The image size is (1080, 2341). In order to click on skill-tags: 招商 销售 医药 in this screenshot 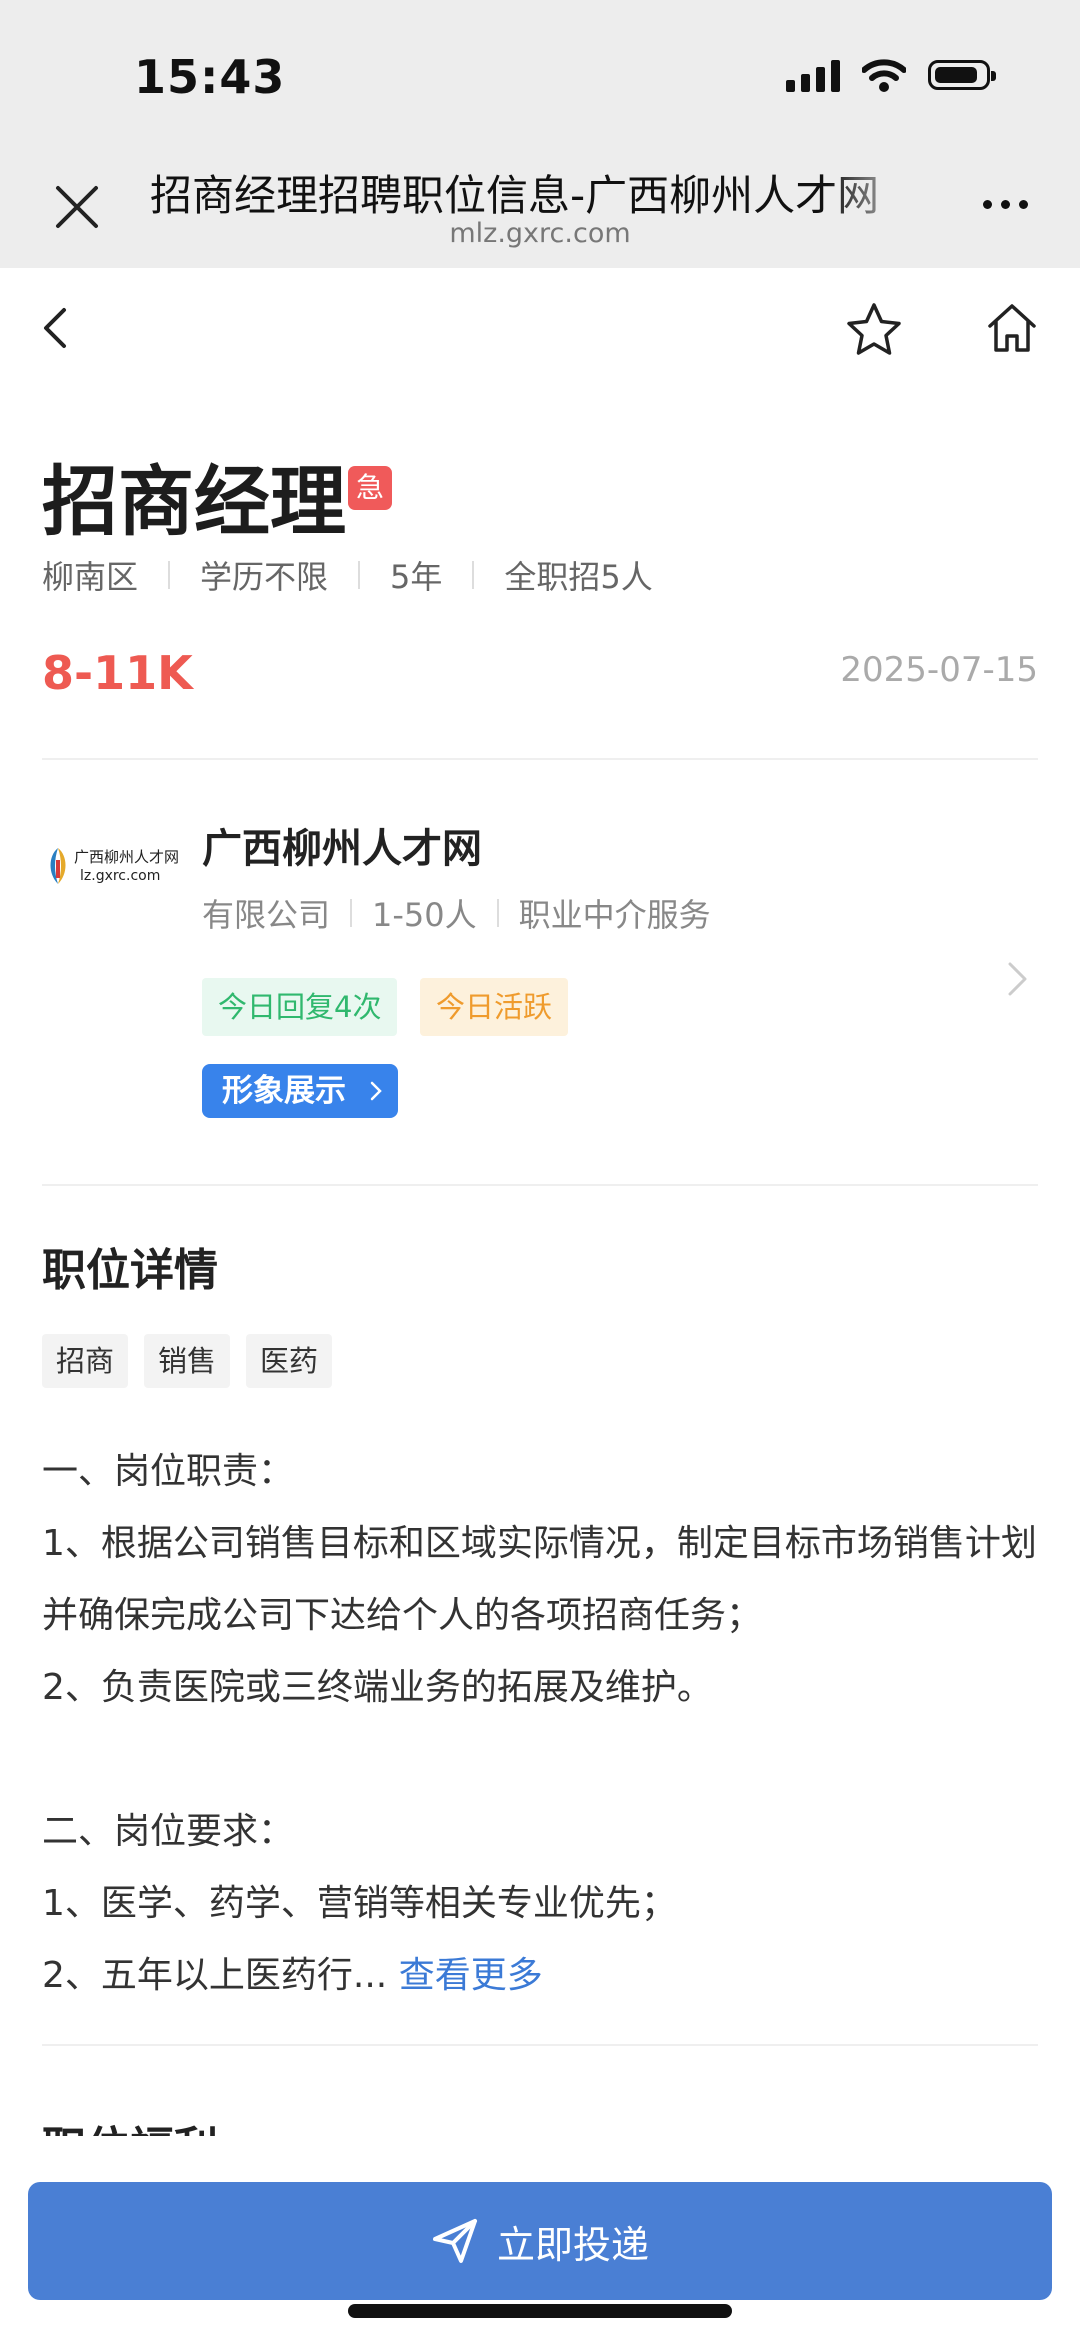, I will do `click(187, 1361)`.